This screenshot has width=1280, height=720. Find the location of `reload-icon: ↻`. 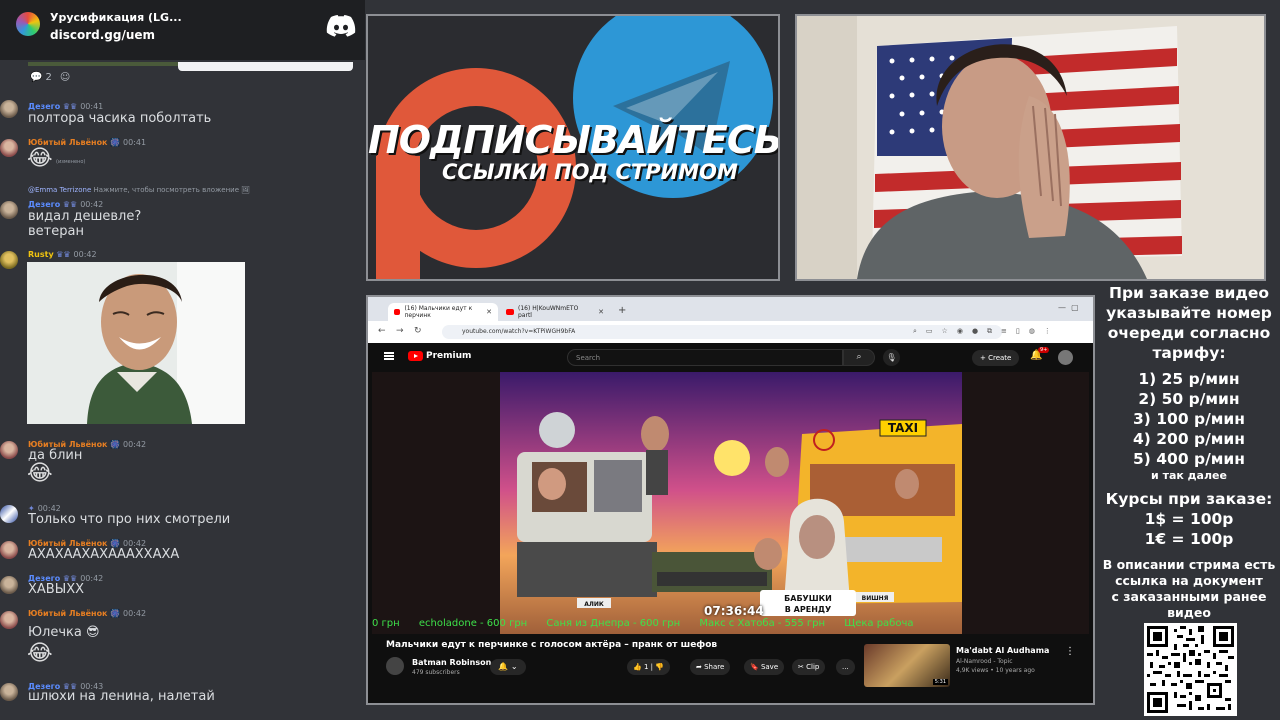

reload-icon: ↻ is located at coordinates (418, 331).